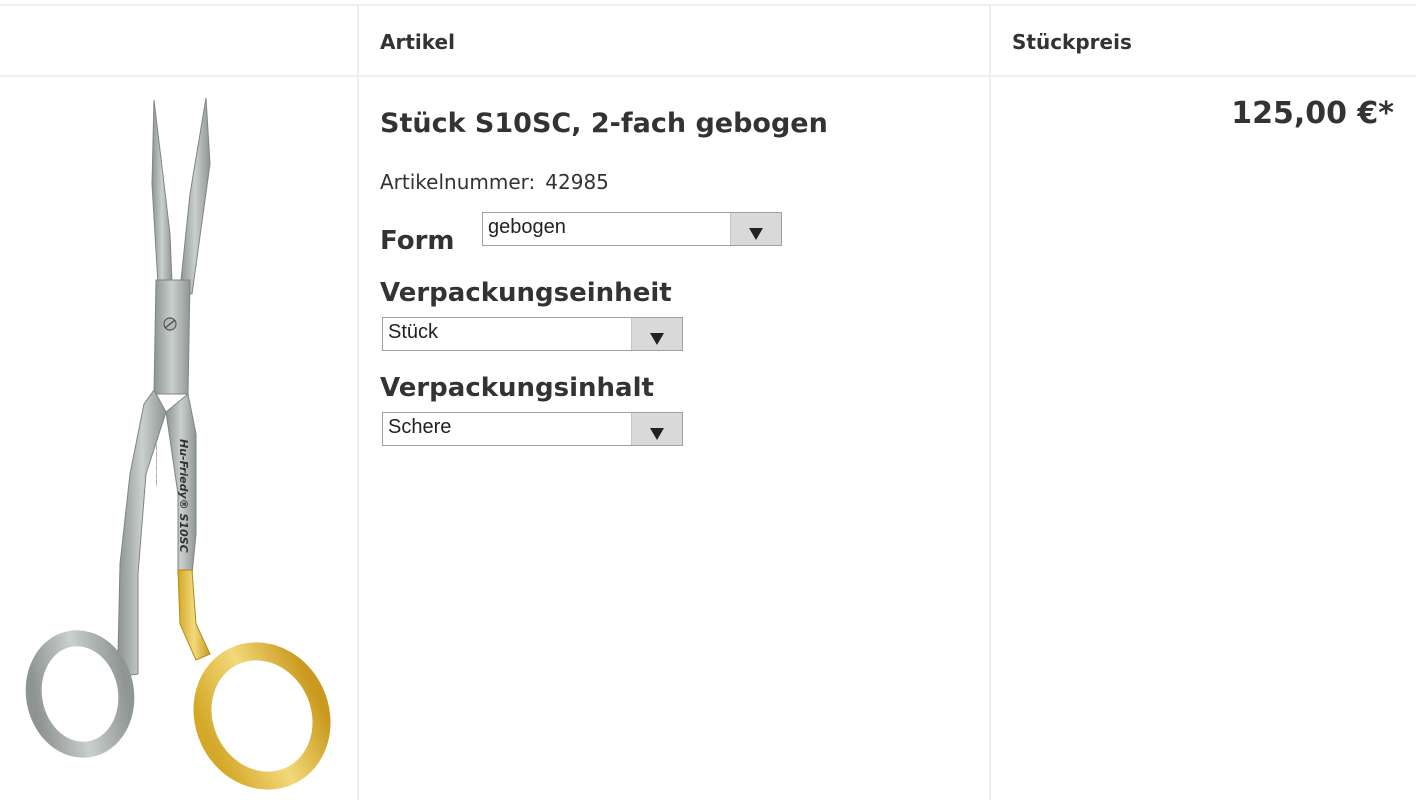 The image size is (1416, 800). What do you see at coordinates (604, 123) in the screenshot?
I see `product-title: Stück S10SC, 2-fach gebogen` at bounding box center [604, 123].